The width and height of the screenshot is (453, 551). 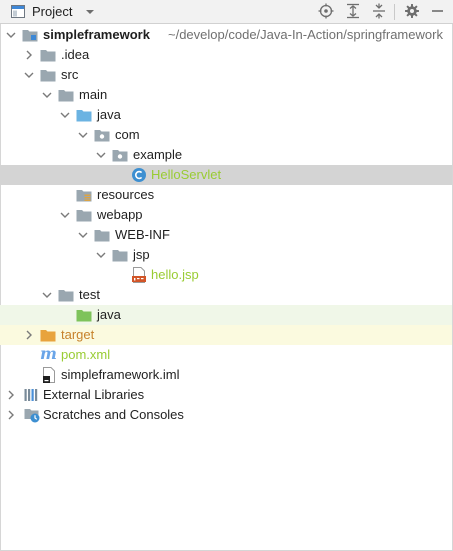 I want to click on tree-node-label: pom.xml, so click(x=86, y=354).